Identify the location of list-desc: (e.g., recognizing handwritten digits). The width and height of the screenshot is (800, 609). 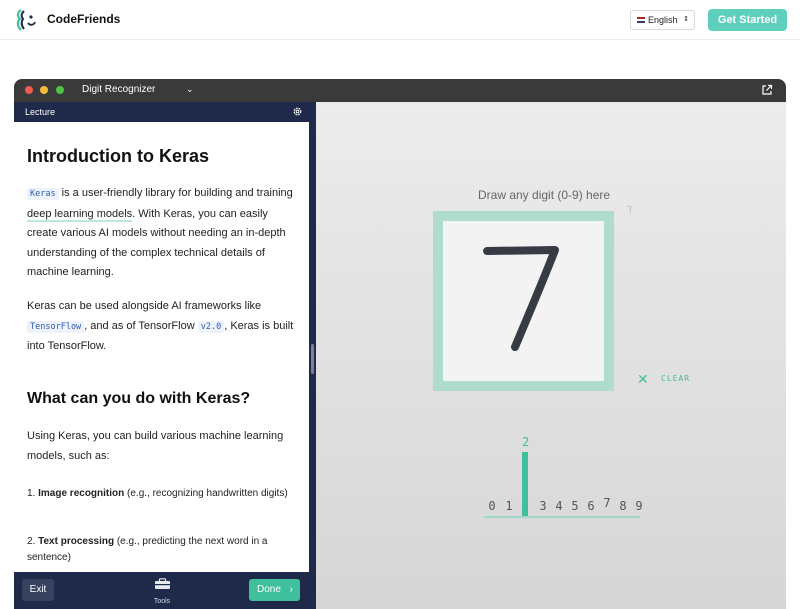
(206, 493).